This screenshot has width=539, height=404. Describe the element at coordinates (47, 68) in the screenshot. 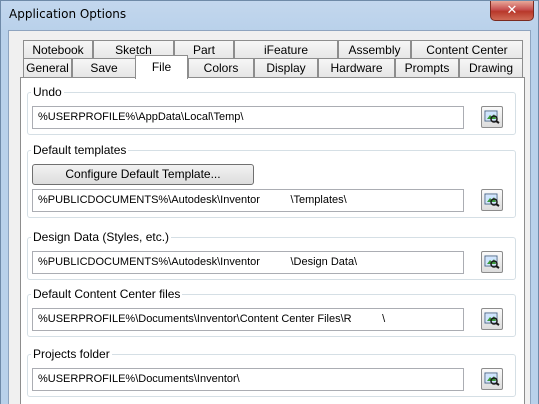

I see `tab-general: General` at that location.